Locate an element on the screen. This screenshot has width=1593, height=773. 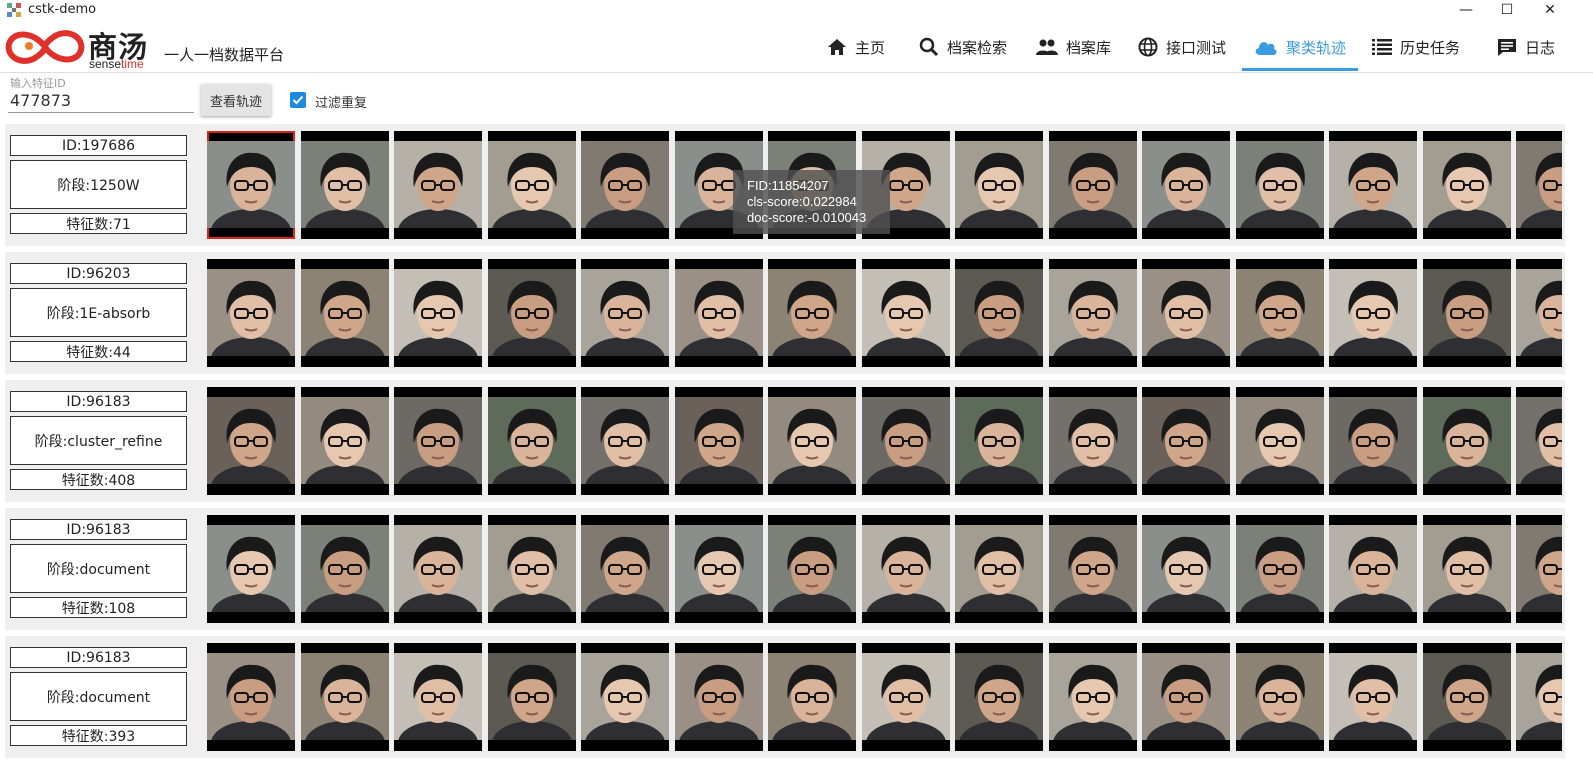
nav-archive-library: 档案库 is located at coordinates (1073, 47).